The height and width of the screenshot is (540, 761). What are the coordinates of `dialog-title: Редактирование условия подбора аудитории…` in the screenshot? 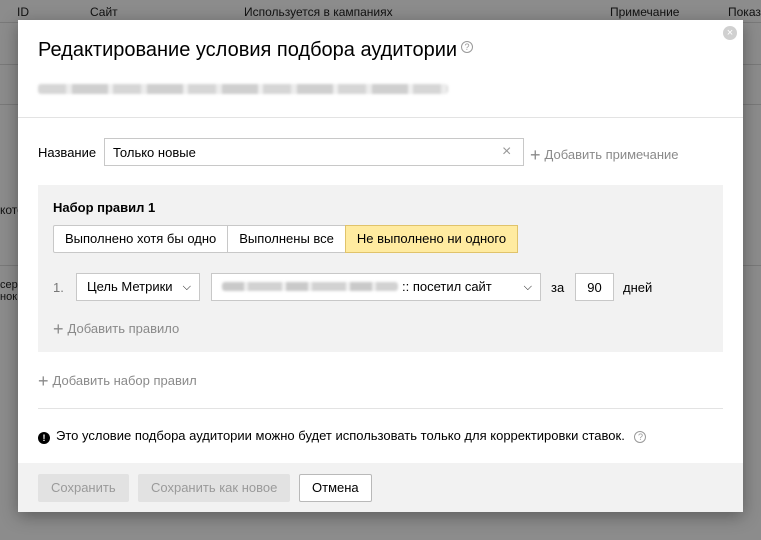 It's located at (256, 50).